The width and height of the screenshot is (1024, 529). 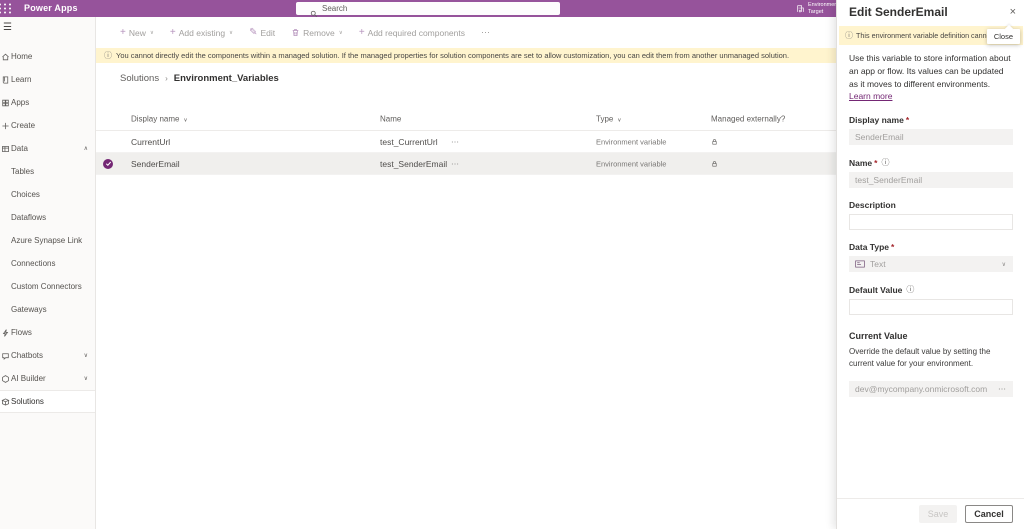 I want to click on app-launcher-waffle-icon, so click(x=6, y=8).